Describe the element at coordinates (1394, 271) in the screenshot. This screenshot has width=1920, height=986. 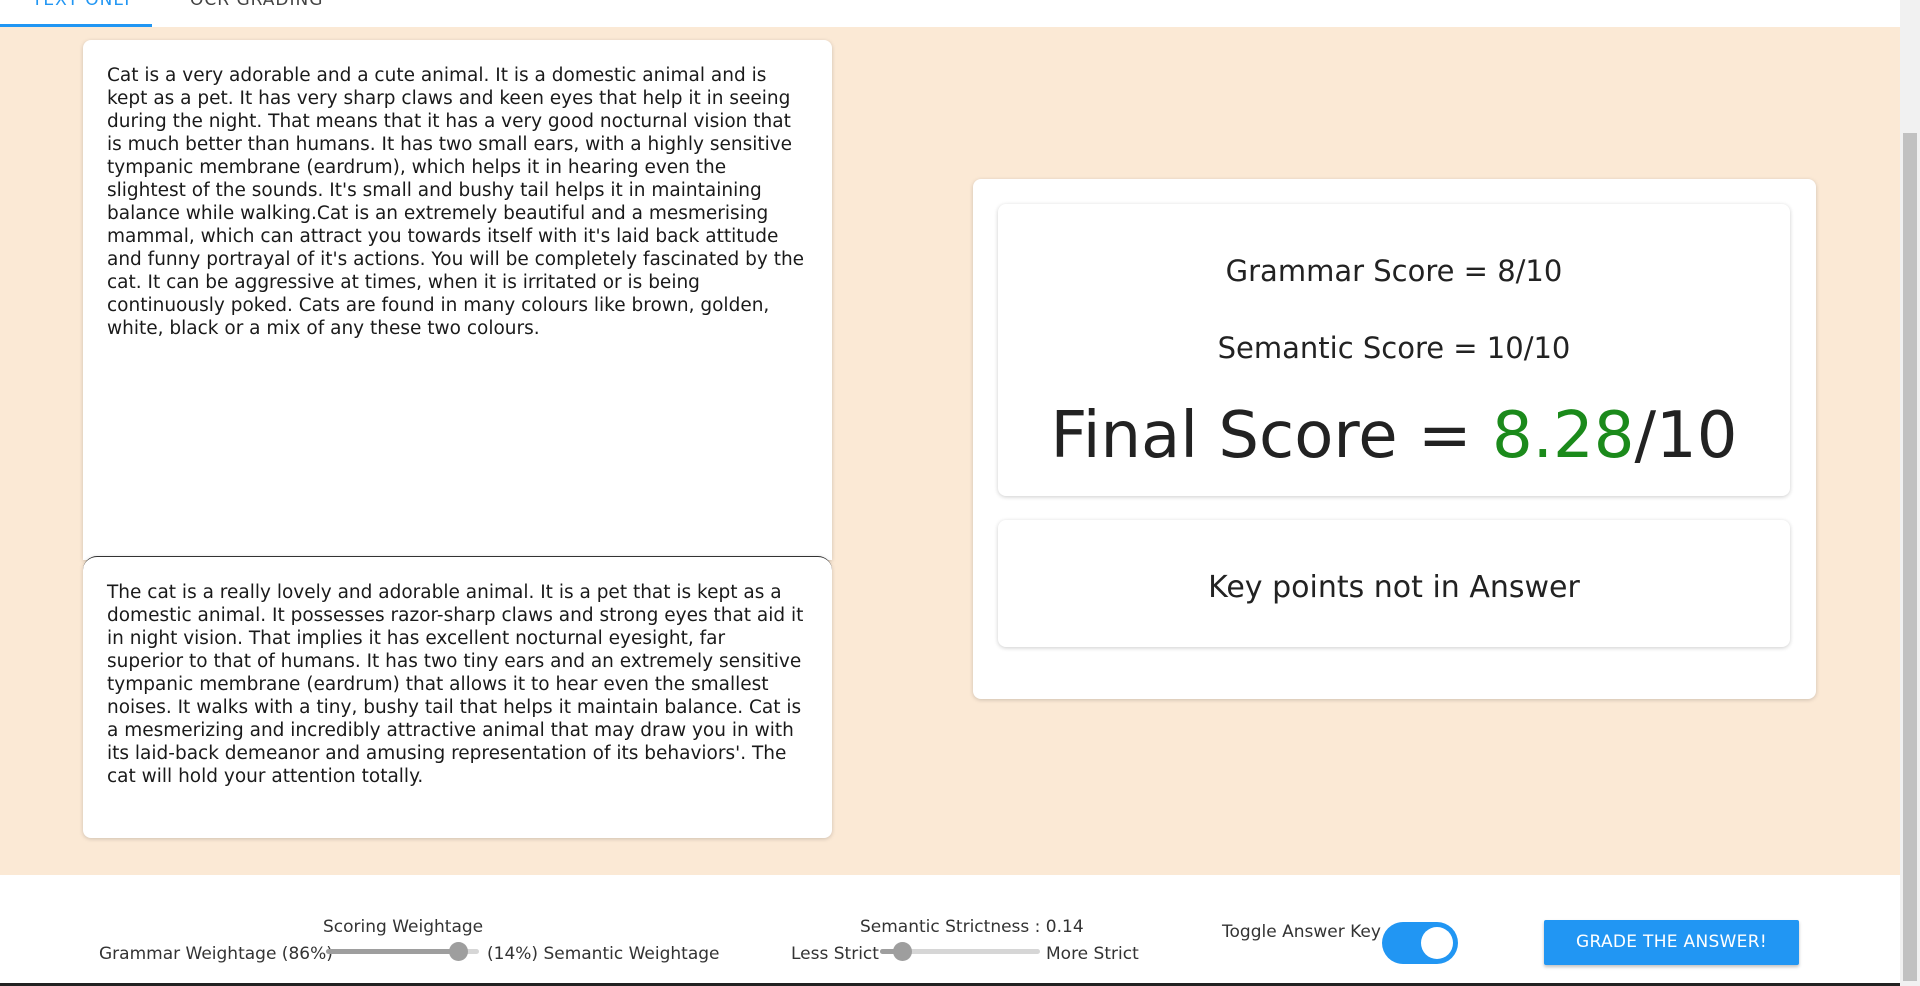
I see `grammar-score: Grammar Score = 8/10` at that location.